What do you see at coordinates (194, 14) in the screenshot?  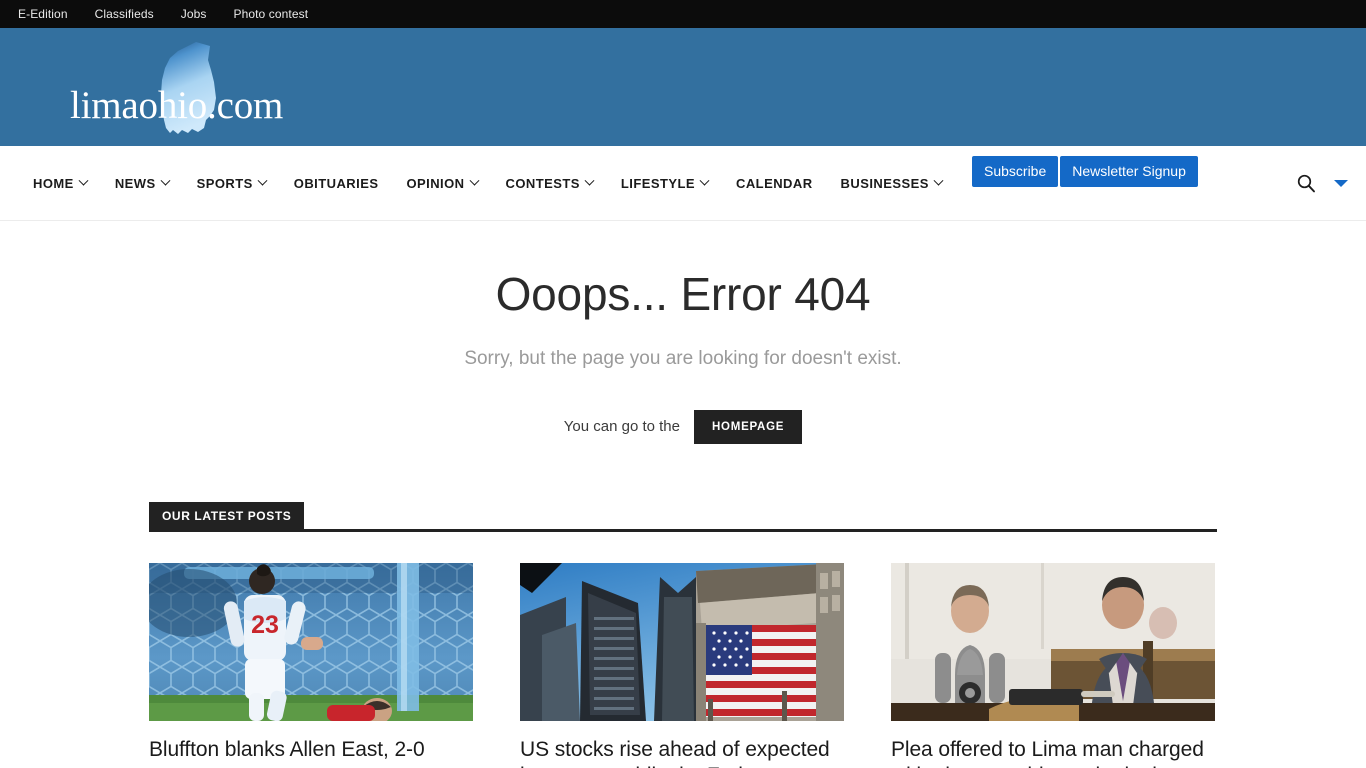 I see `topbar-link-jobs: Jobs` at bounding box center [194, 14].